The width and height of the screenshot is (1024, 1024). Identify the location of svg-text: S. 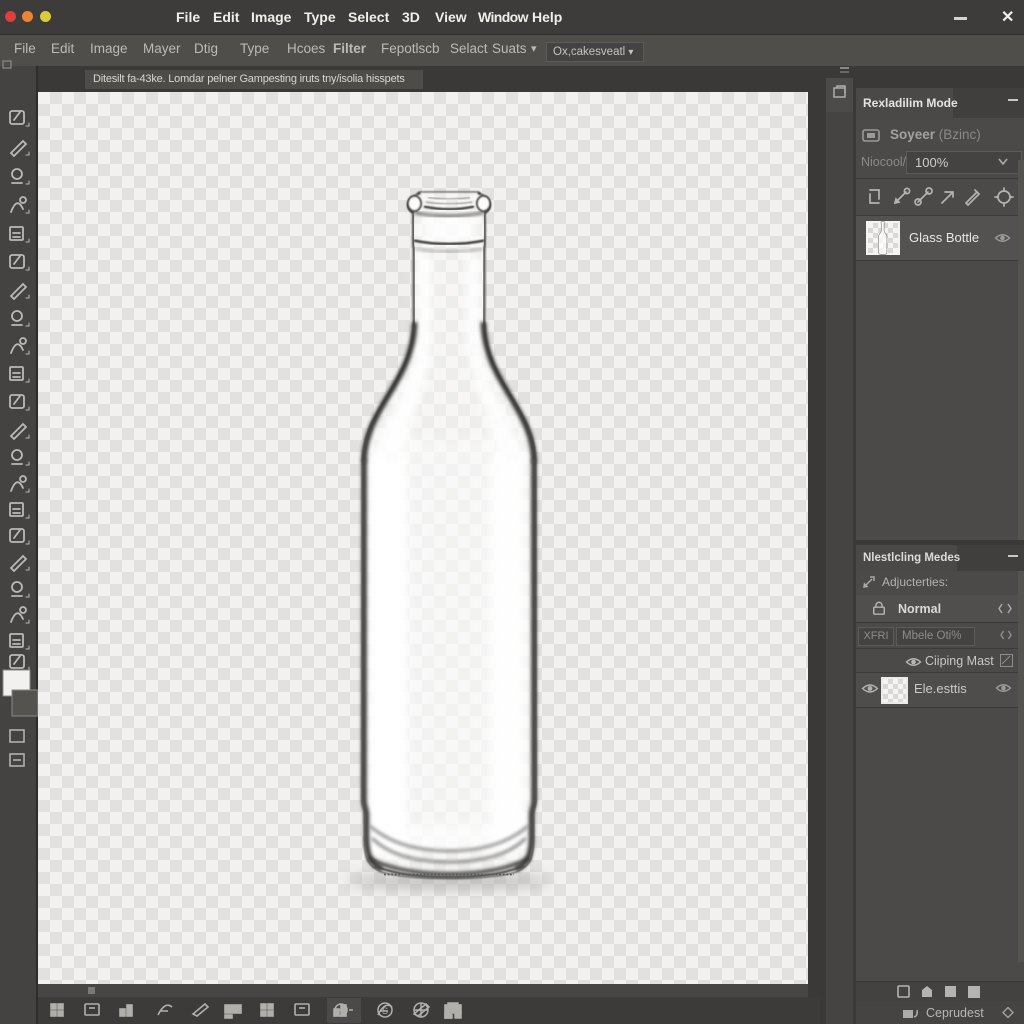
(385, 1011).